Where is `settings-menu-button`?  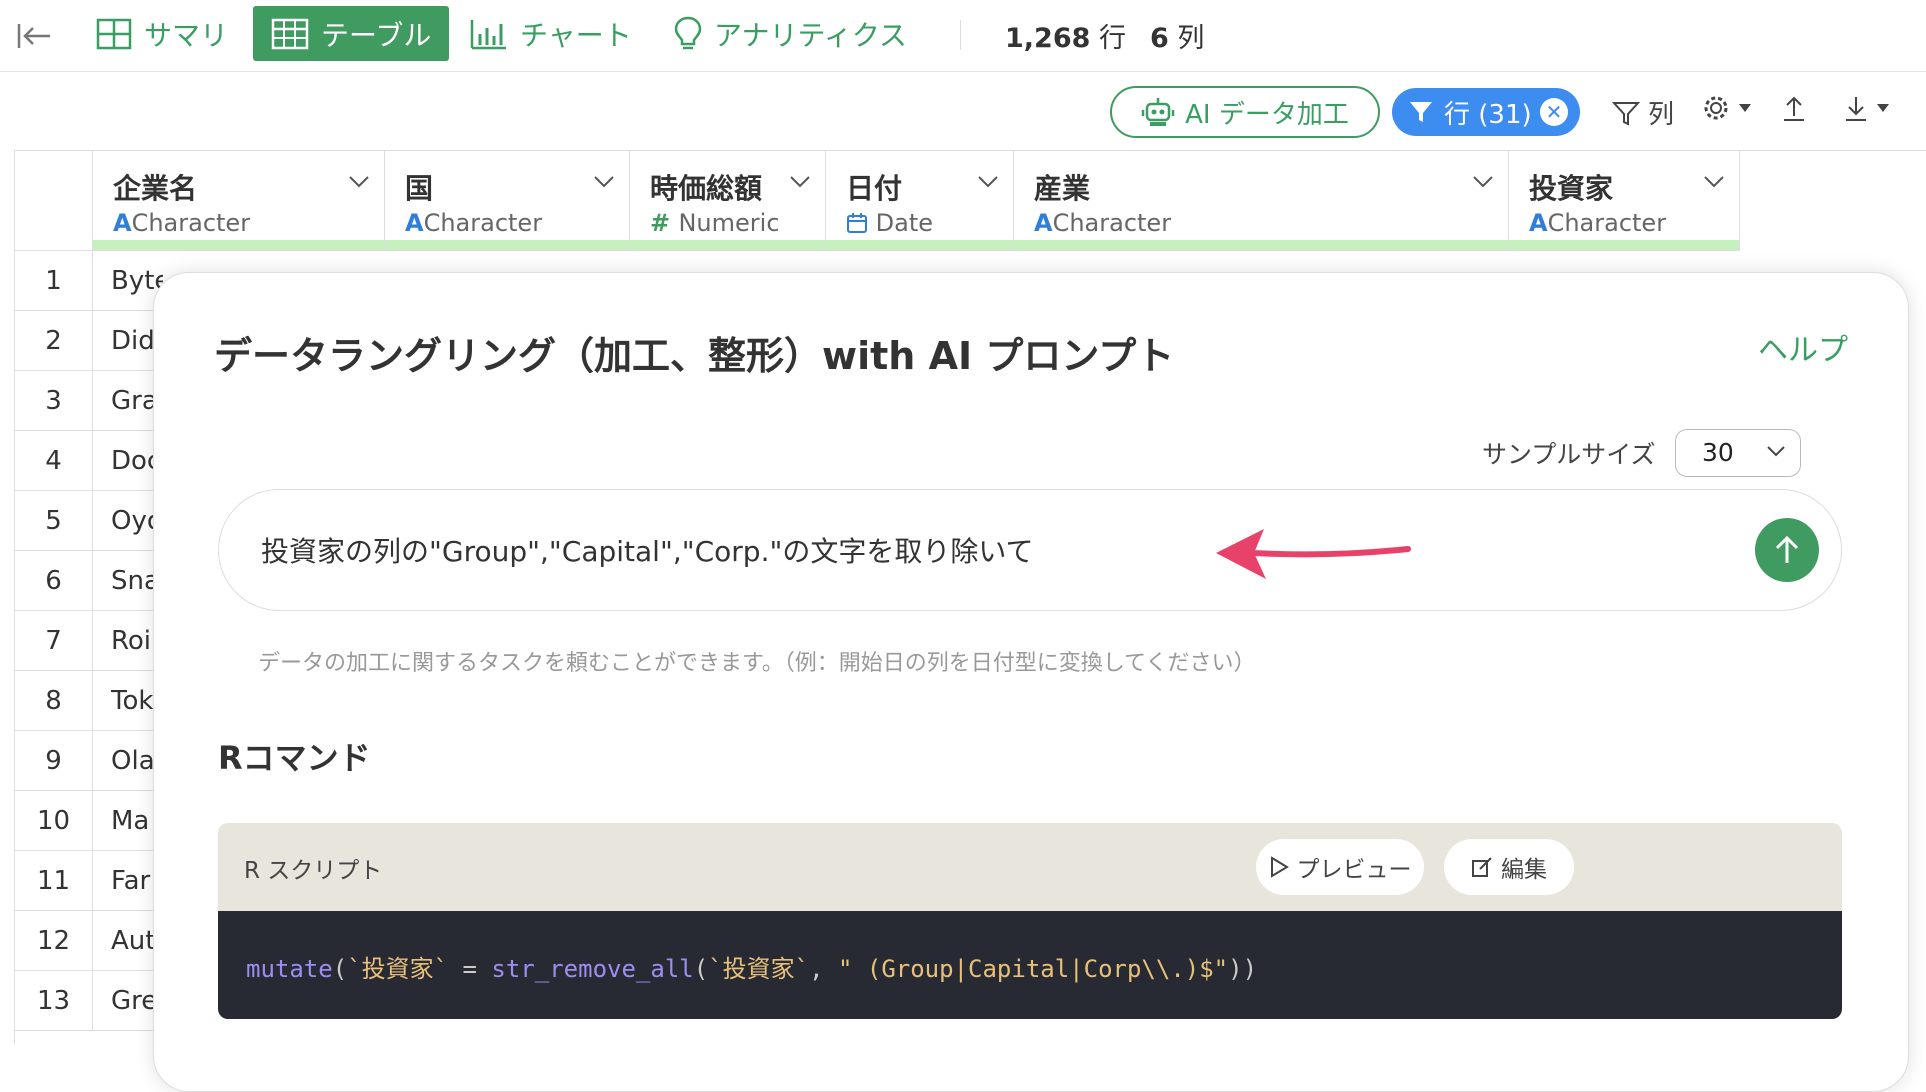
settings-menu-button is located at coordinates (1727, 108).